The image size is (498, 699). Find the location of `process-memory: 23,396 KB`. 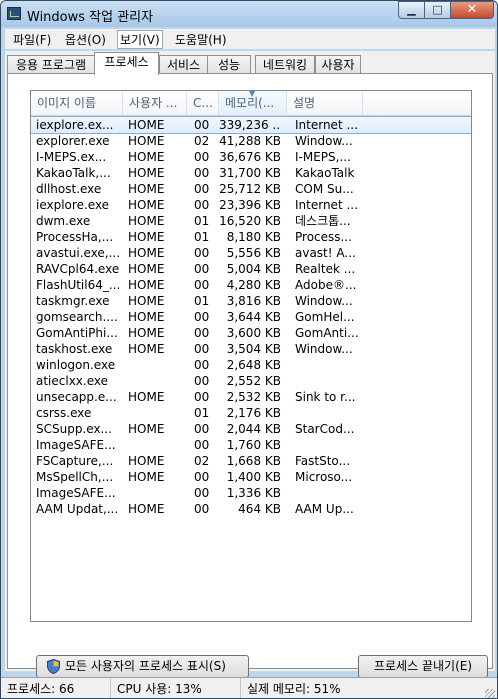

process-memory: 23,396 KB is located at coordinates (250, 205).